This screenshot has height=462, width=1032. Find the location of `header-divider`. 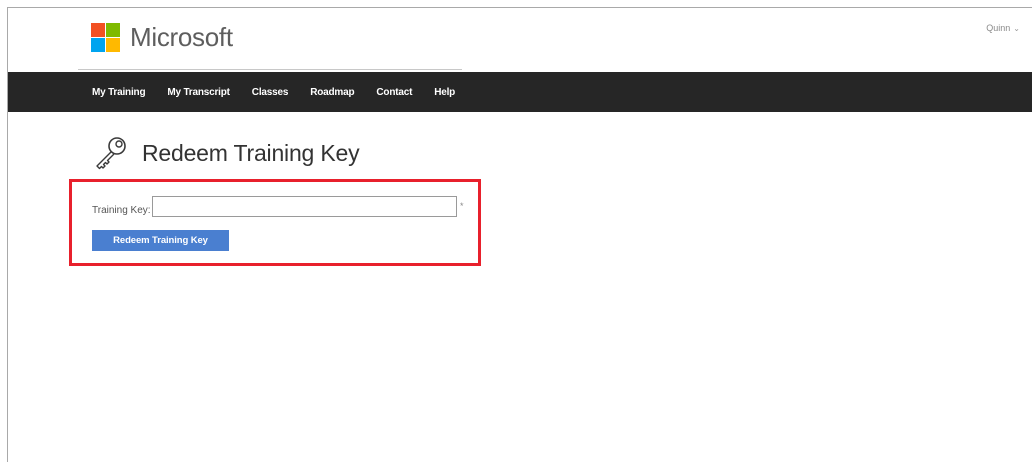

header-divider is located at coordinates (270, 69).